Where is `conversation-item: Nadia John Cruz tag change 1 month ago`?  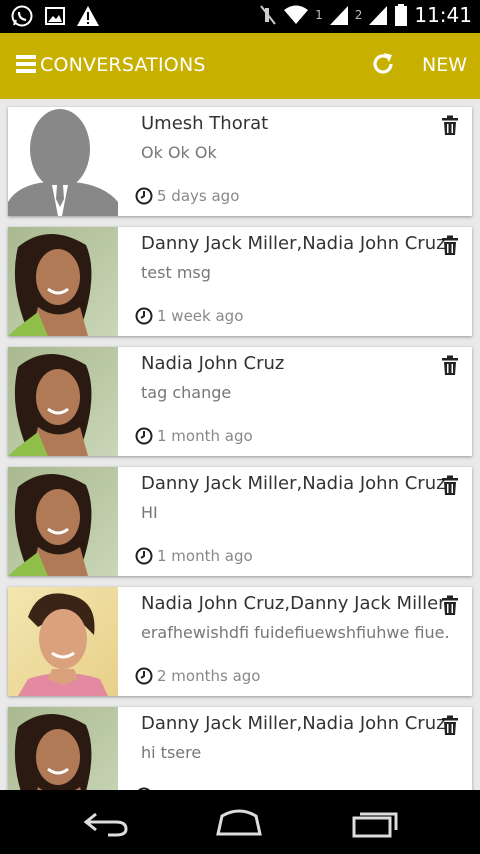 conversation-item: Nadia John Cruz tag change 1 month ago is located at coordinates (240, 401).